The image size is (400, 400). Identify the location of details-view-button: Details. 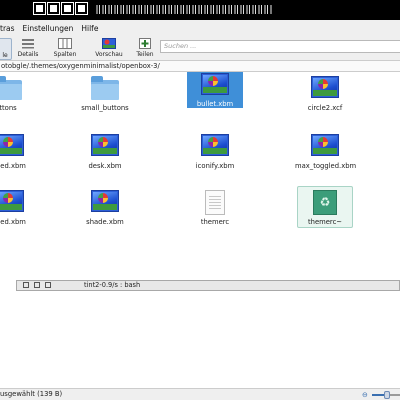
(28, 49).